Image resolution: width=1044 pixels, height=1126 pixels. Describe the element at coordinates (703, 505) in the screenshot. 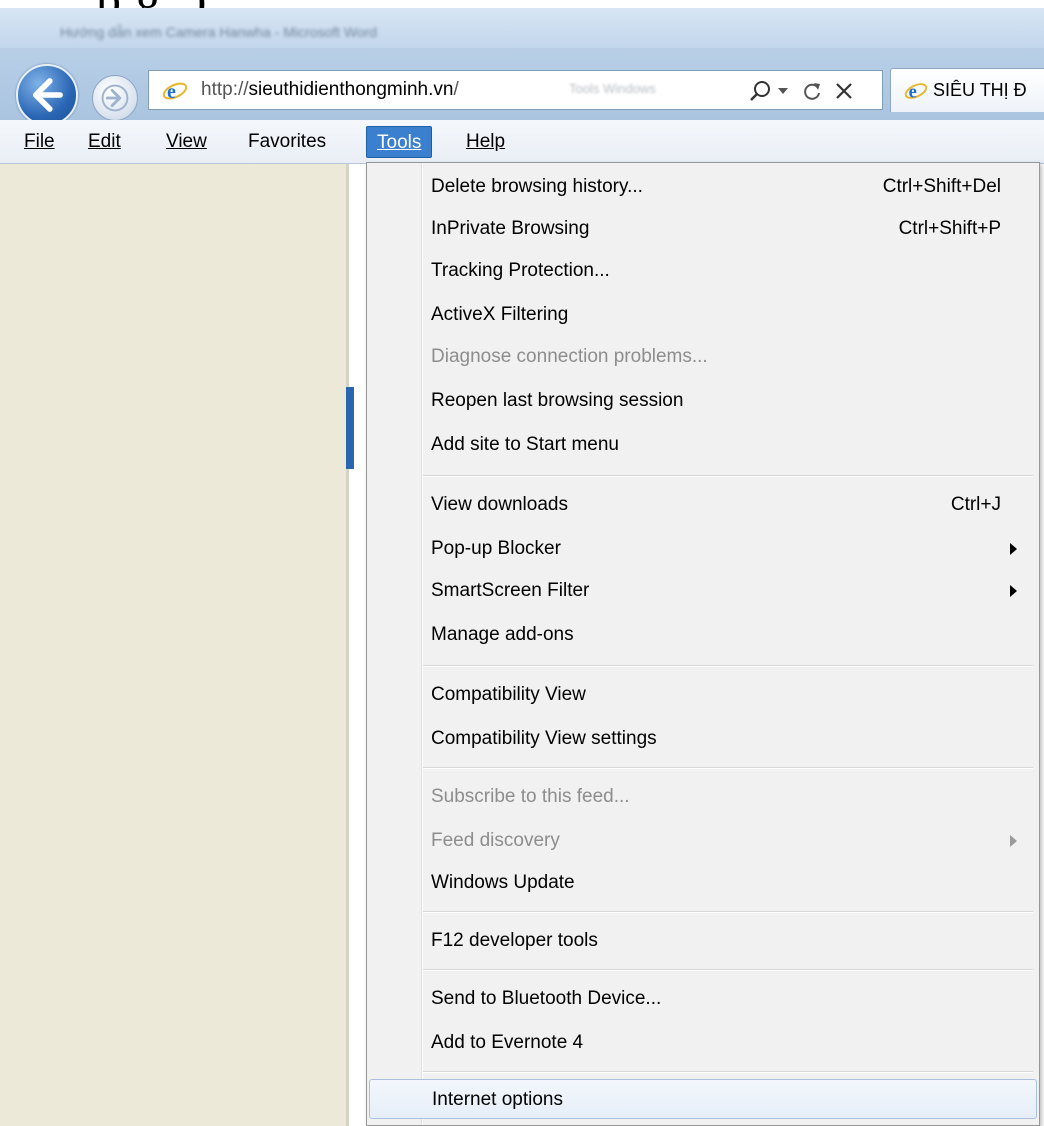

I see `menu-item-view-downloads: View downloads Ctrl+J` at that location.